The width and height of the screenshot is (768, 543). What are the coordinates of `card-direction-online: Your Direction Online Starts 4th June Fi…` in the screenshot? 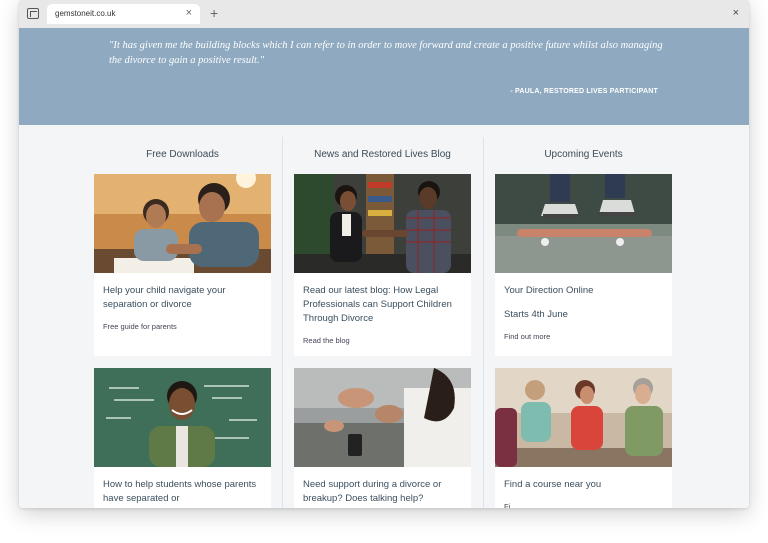 It's located at (583, 265).